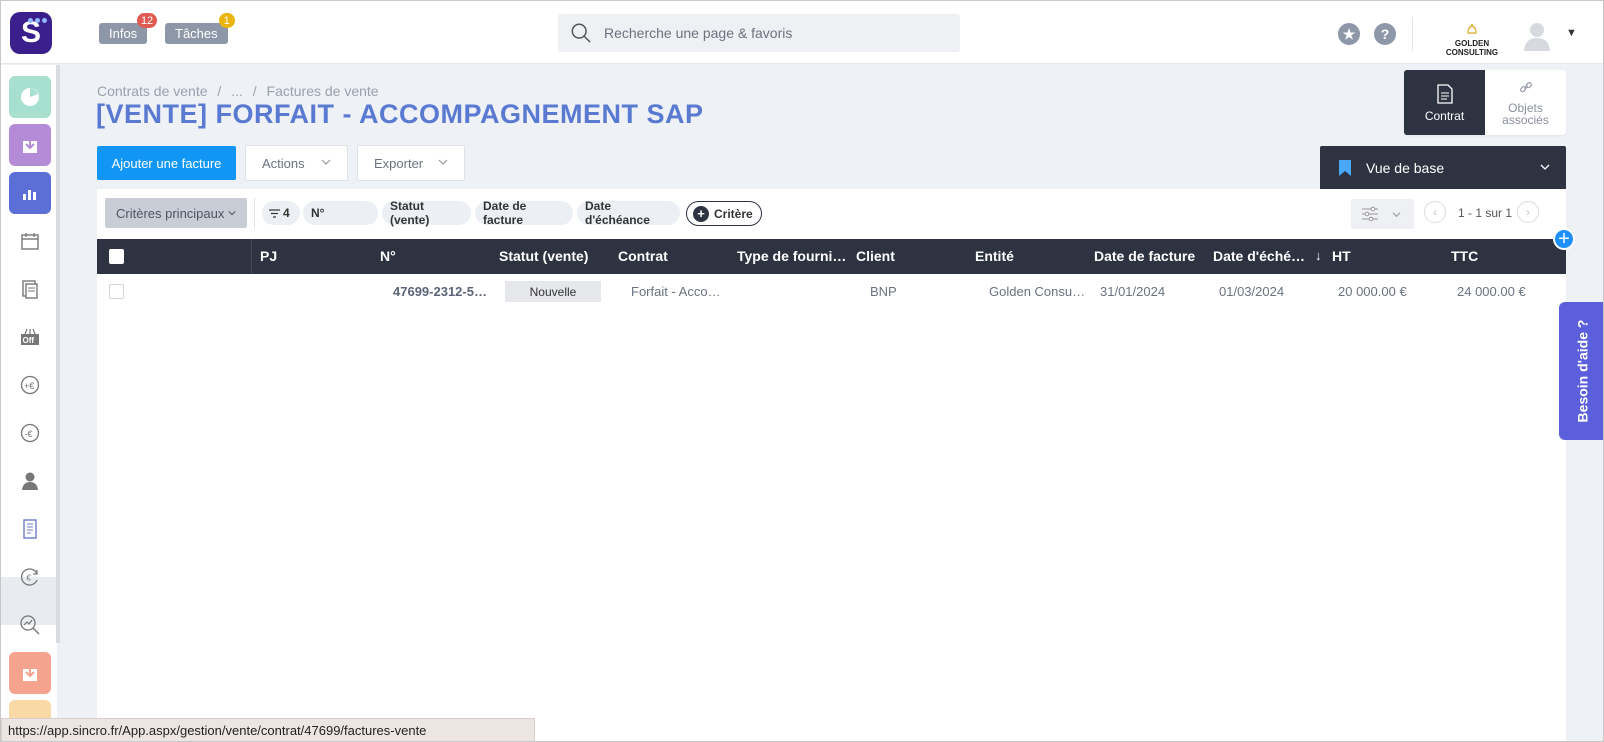 This screenshot has width=1604, height=742. I want to click on favorites-star-icon: ★, so click(1349, 34).